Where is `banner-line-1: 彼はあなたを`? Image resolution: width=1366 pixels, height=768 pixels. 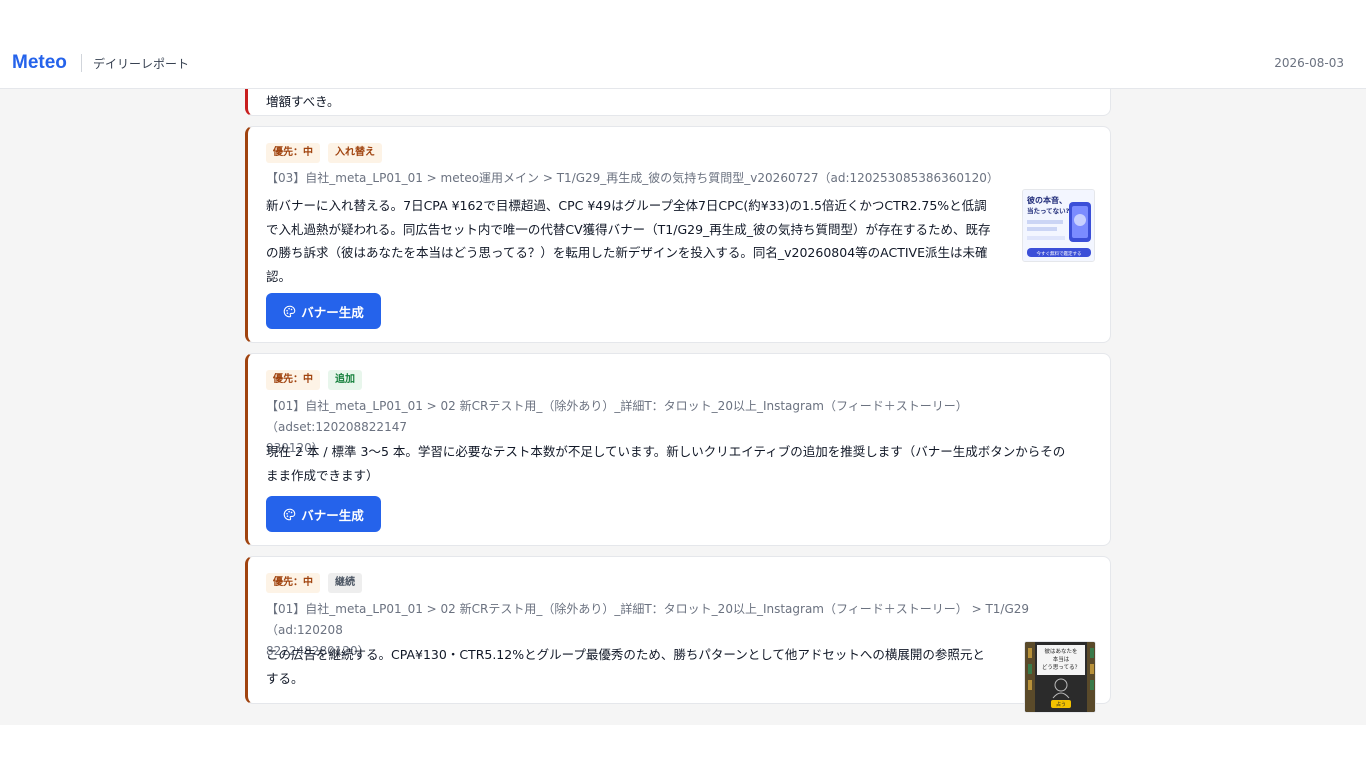 banner-line-1: 彼はあなたを is located at coordinates (1060, 651).